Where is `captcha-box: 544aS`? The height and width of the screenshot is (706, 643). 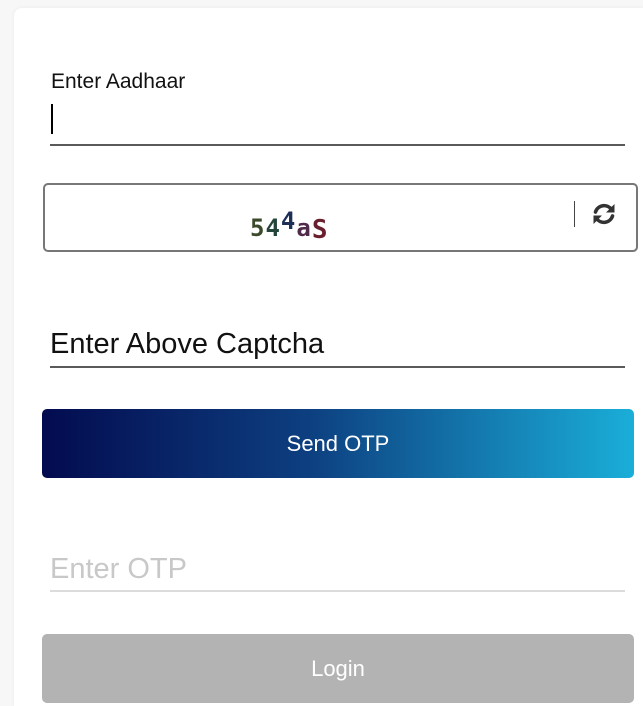
captcha-box: 544aS is located at coordinates (340, 217).